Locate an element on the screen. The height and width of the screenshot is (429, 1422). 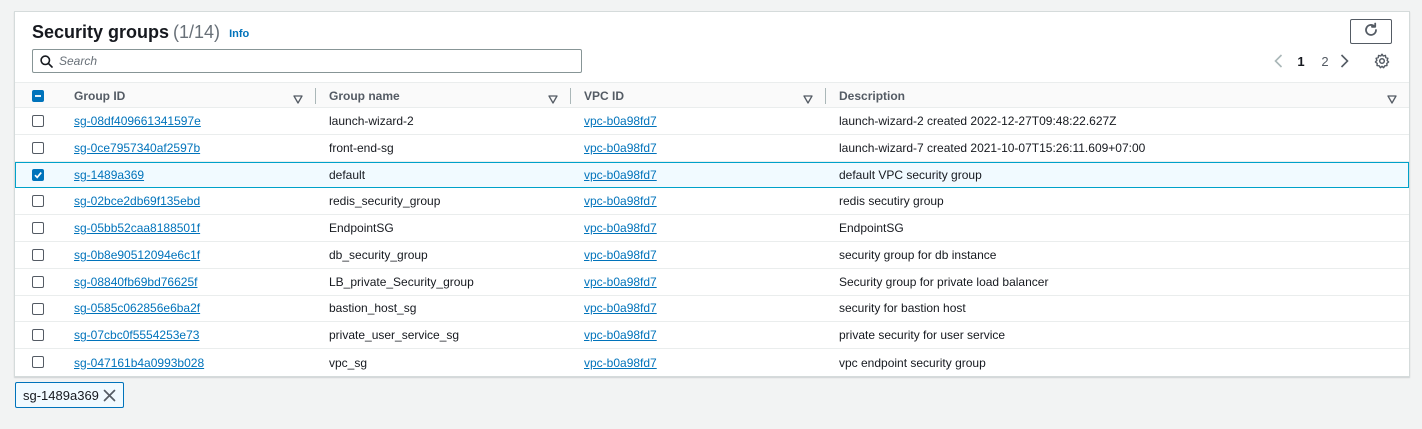
group-id-link: sg-1489a369 is located at coordinates (109, 175).